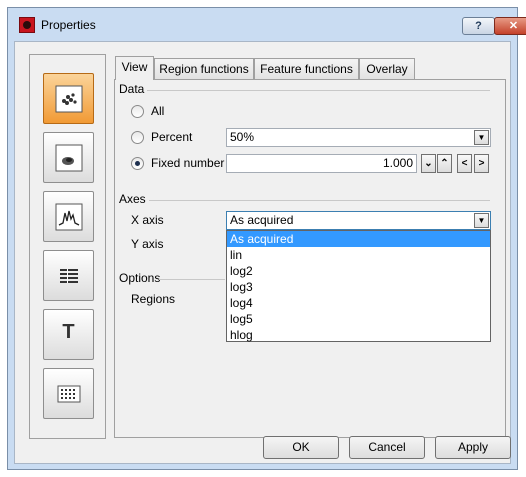  I want to click on sidebar-item-density-plot, so click(68, 157).